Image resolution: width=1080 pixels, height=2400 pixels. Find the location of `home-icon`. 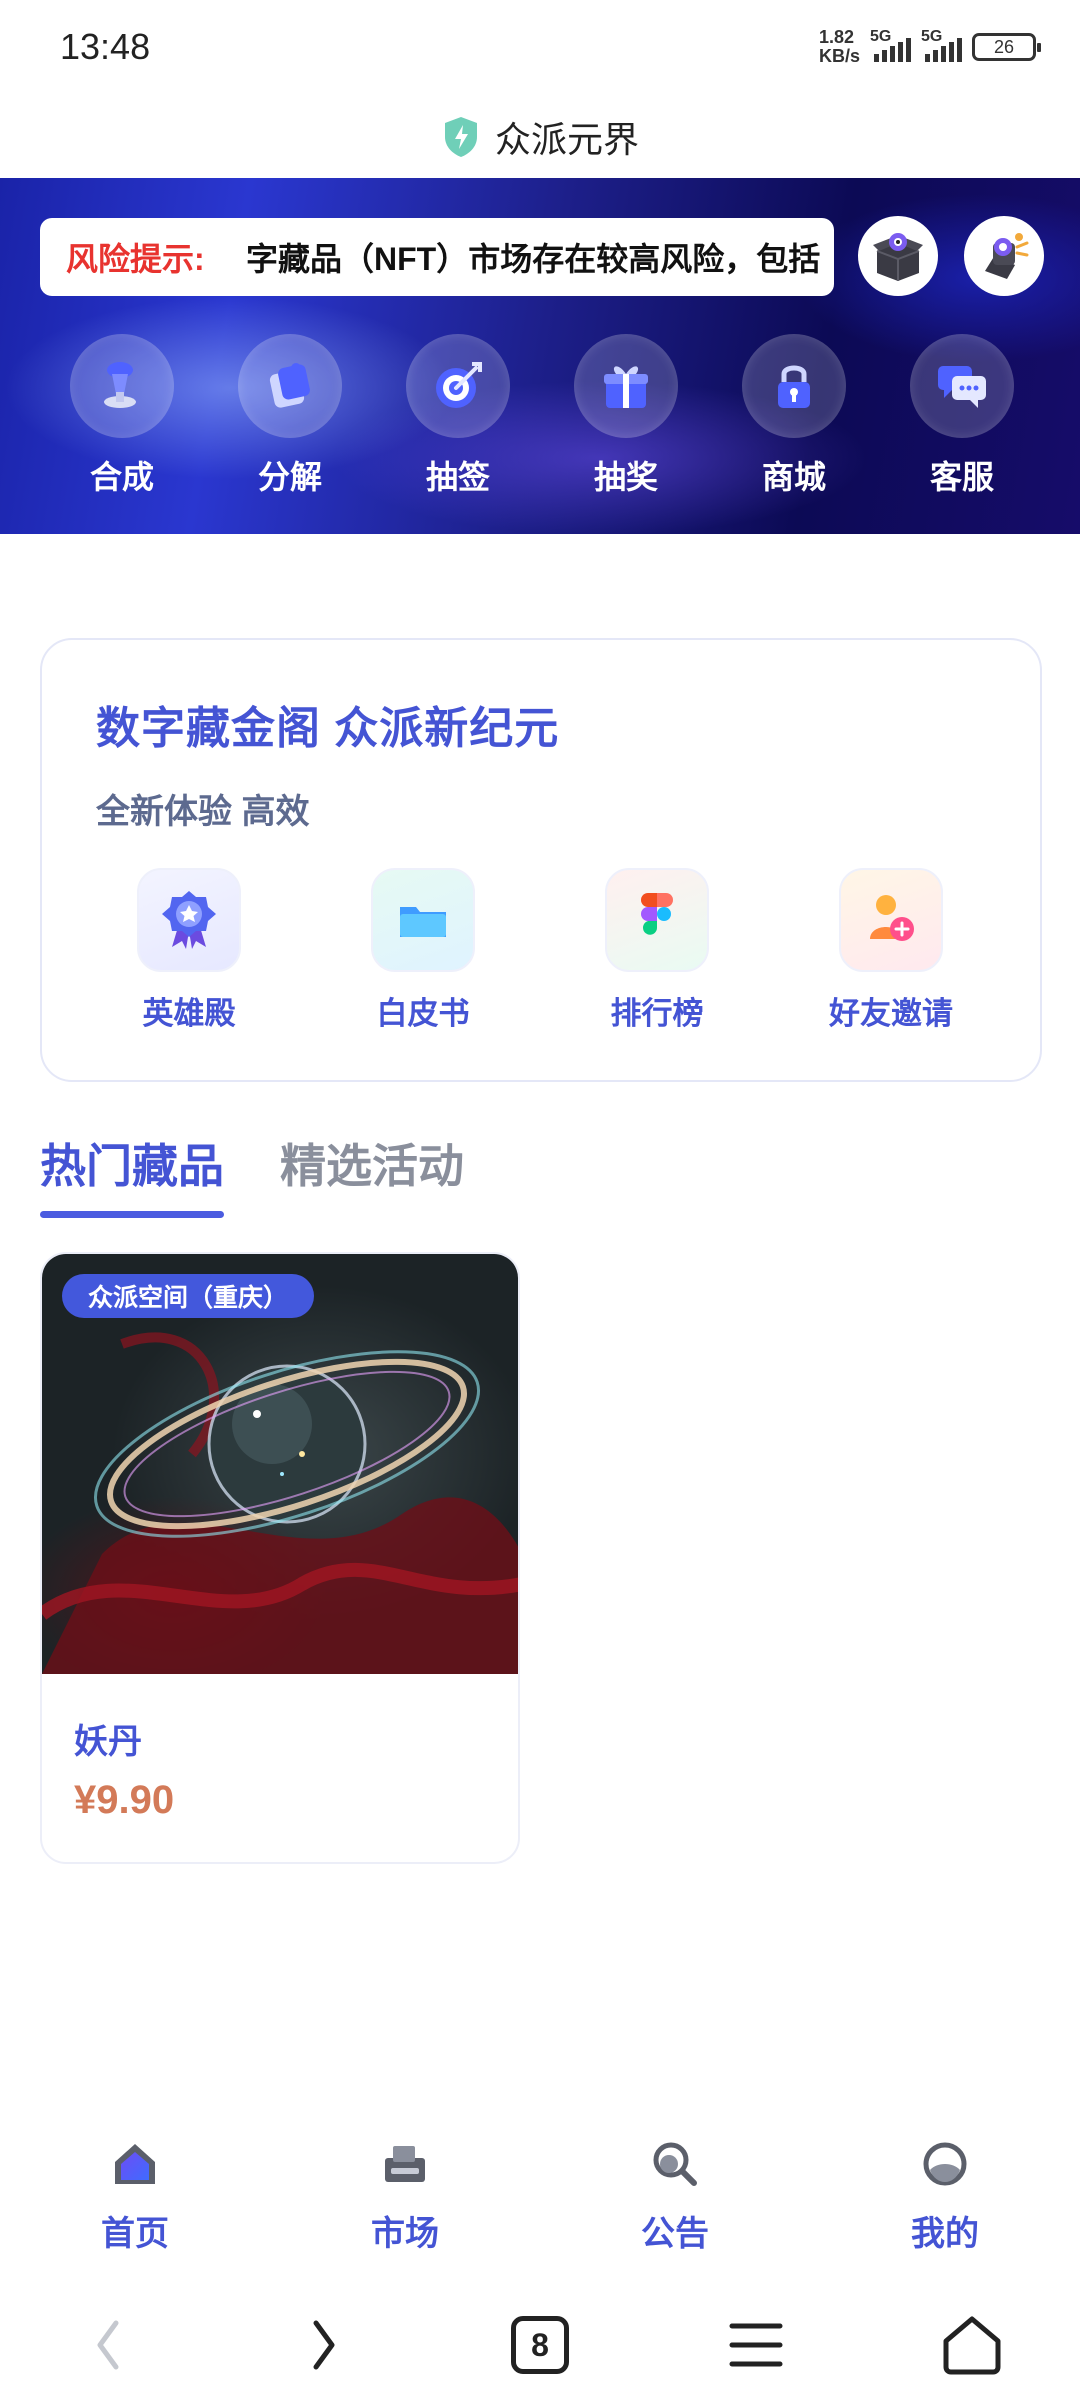

home-icon is located at coordinates (135, 2164).